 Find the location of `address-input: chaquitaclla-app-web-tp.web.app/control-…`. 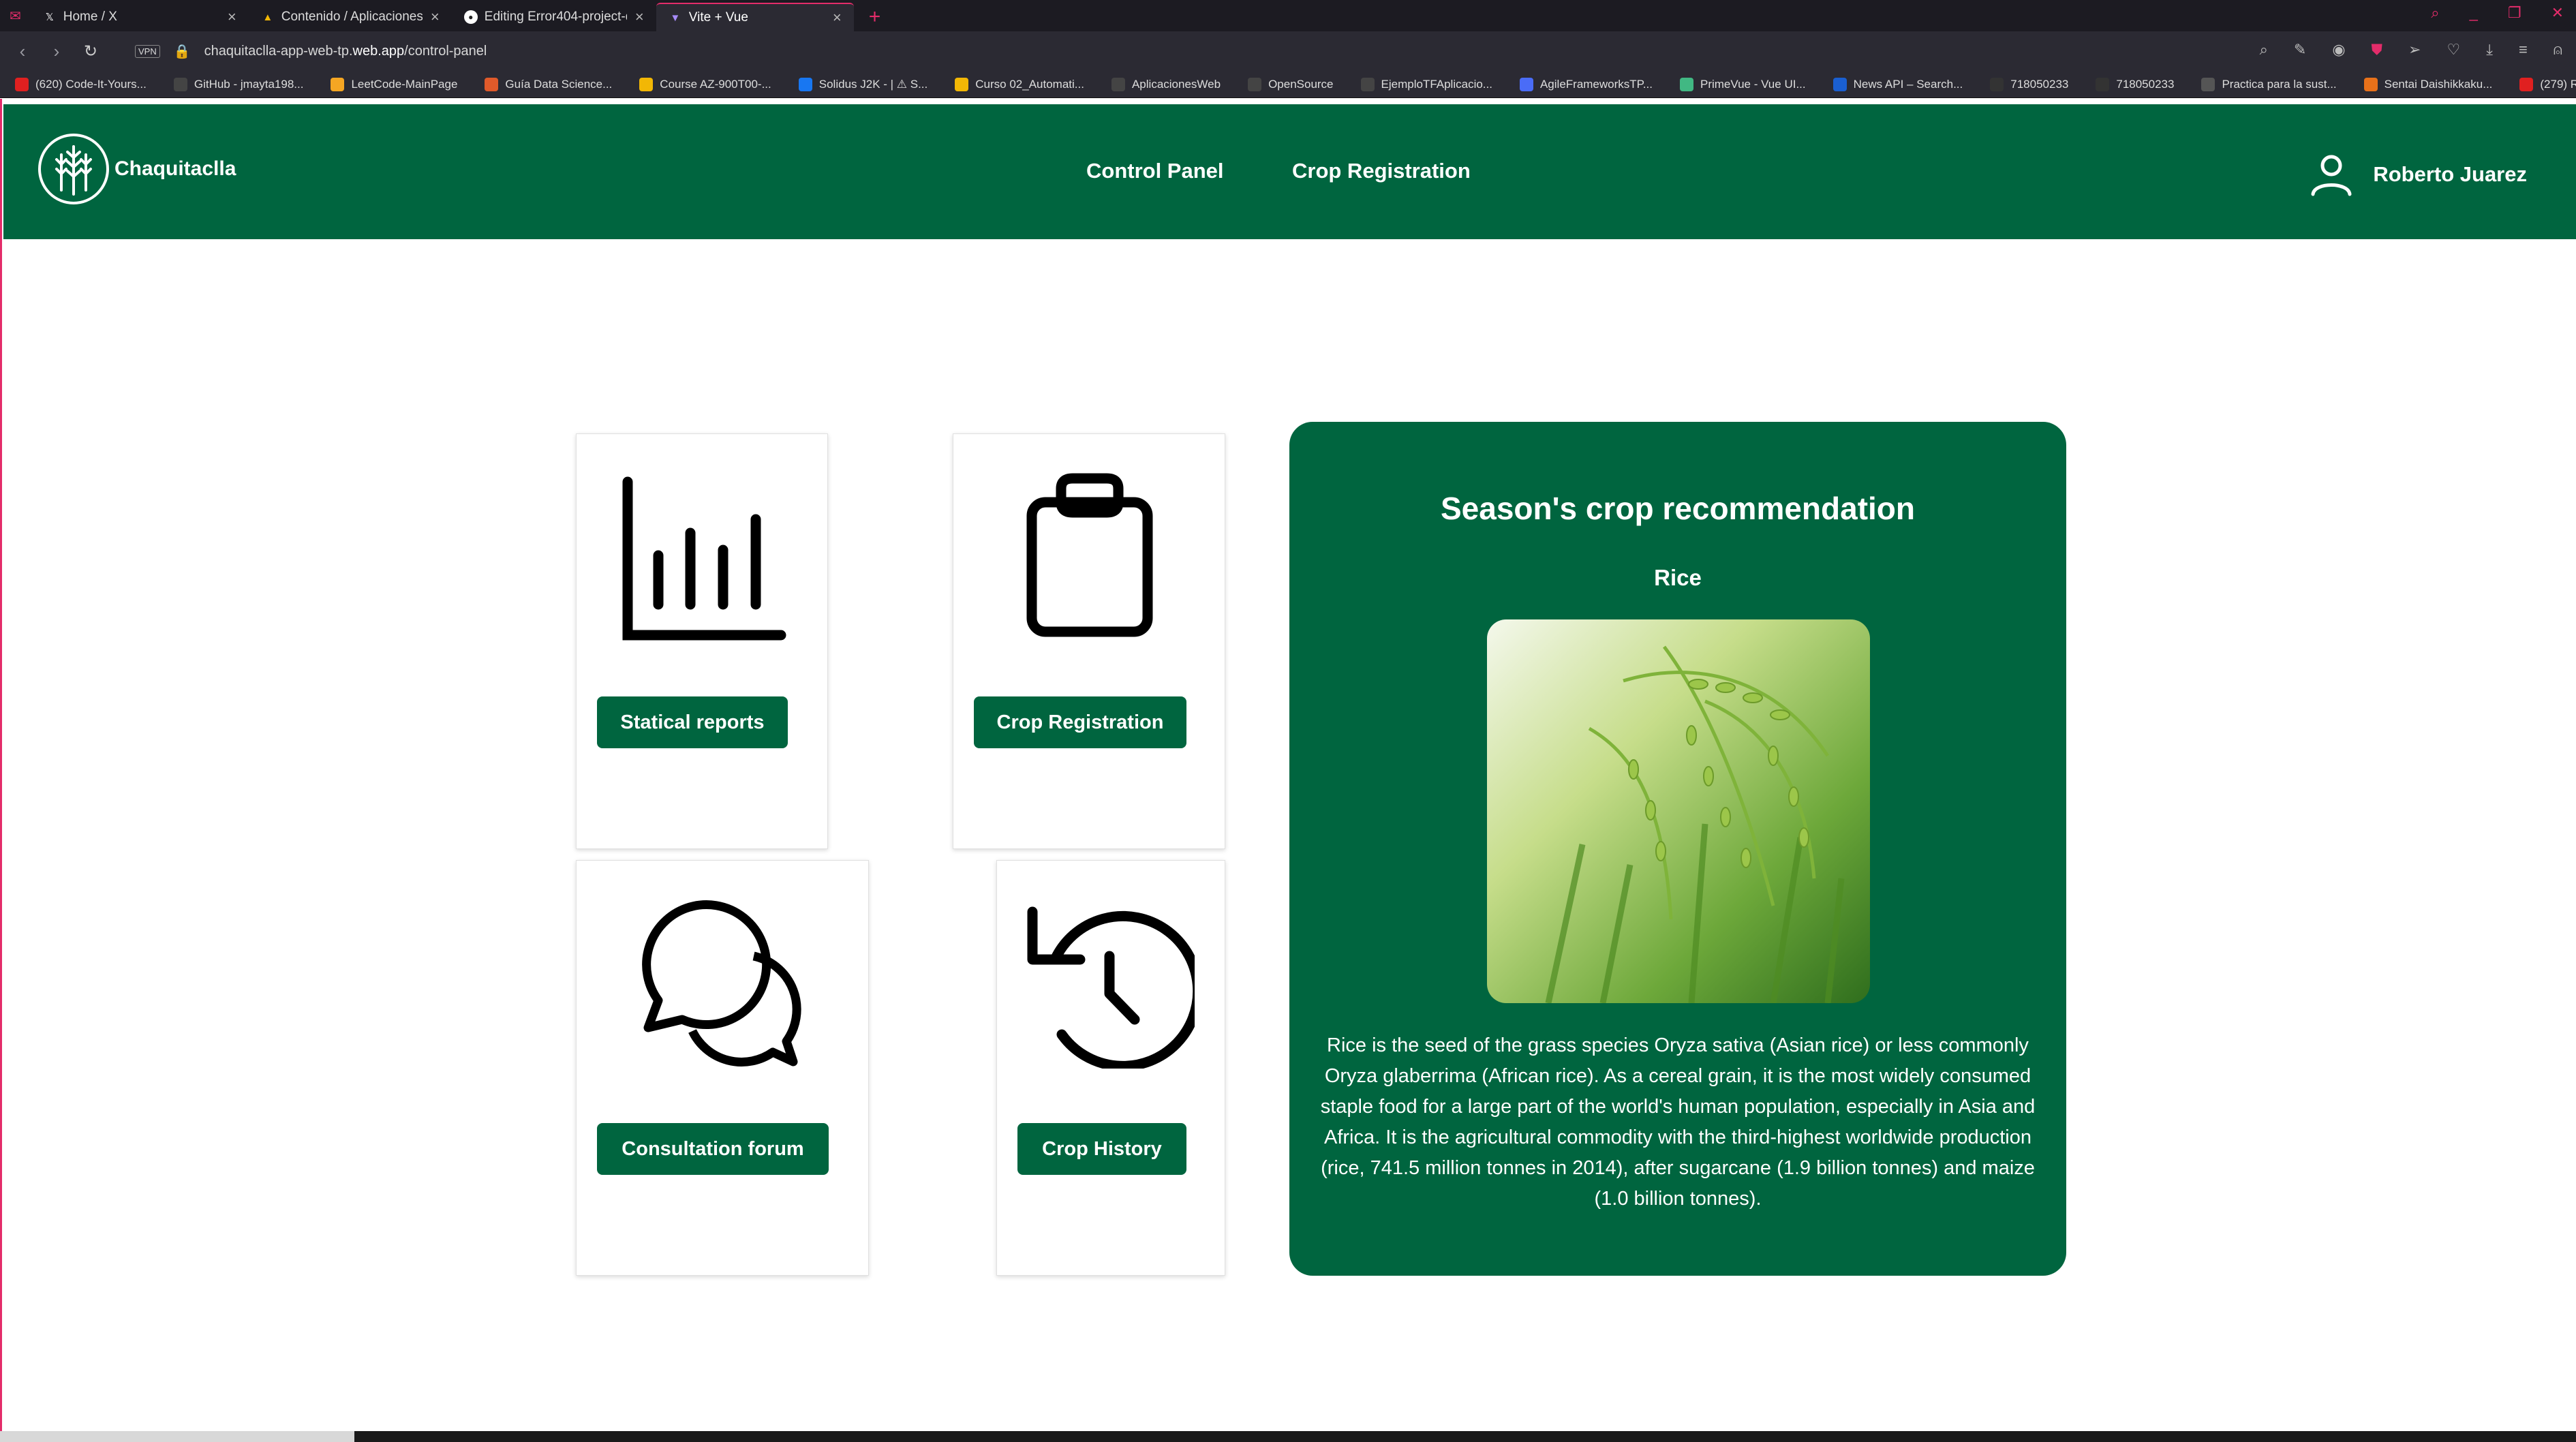

address-input: chaquitaclla-app-web-tp.web.app/control-… is located at coordinates (345, 51).